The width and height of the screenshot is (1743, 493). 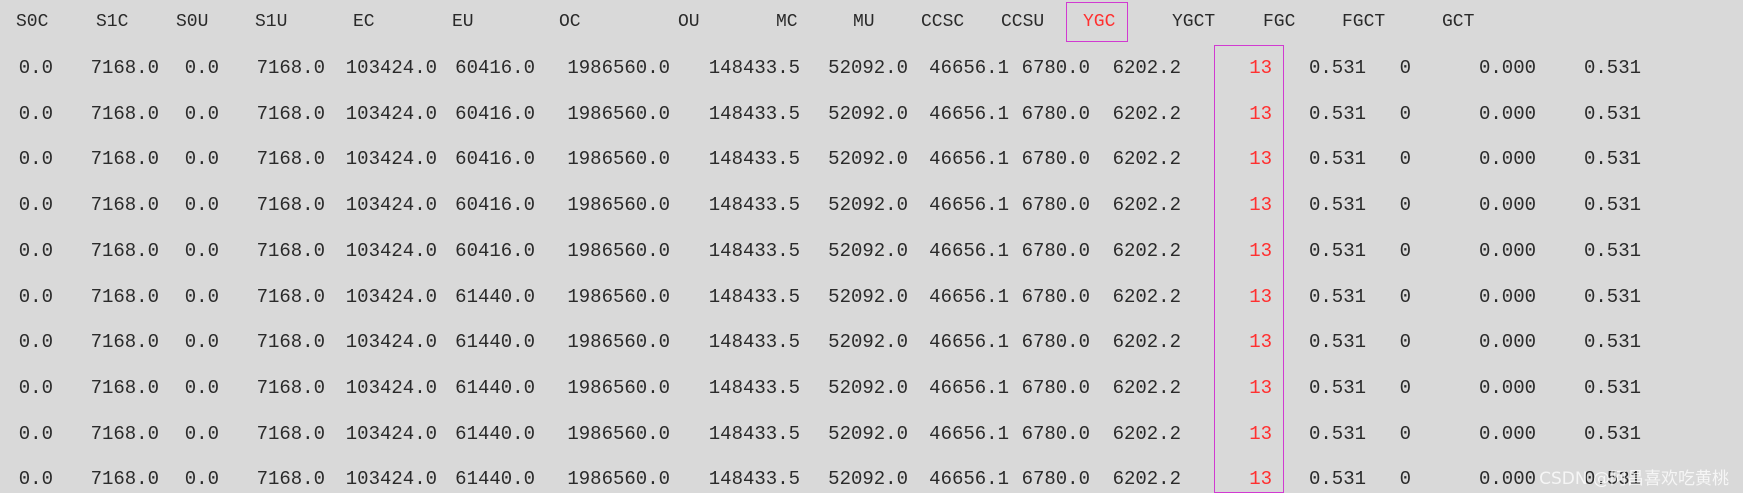 What do you see at coordinates (787, 22) in the screenshot?
I see `column-header-mc: MC` at bounding box center [787, 22].